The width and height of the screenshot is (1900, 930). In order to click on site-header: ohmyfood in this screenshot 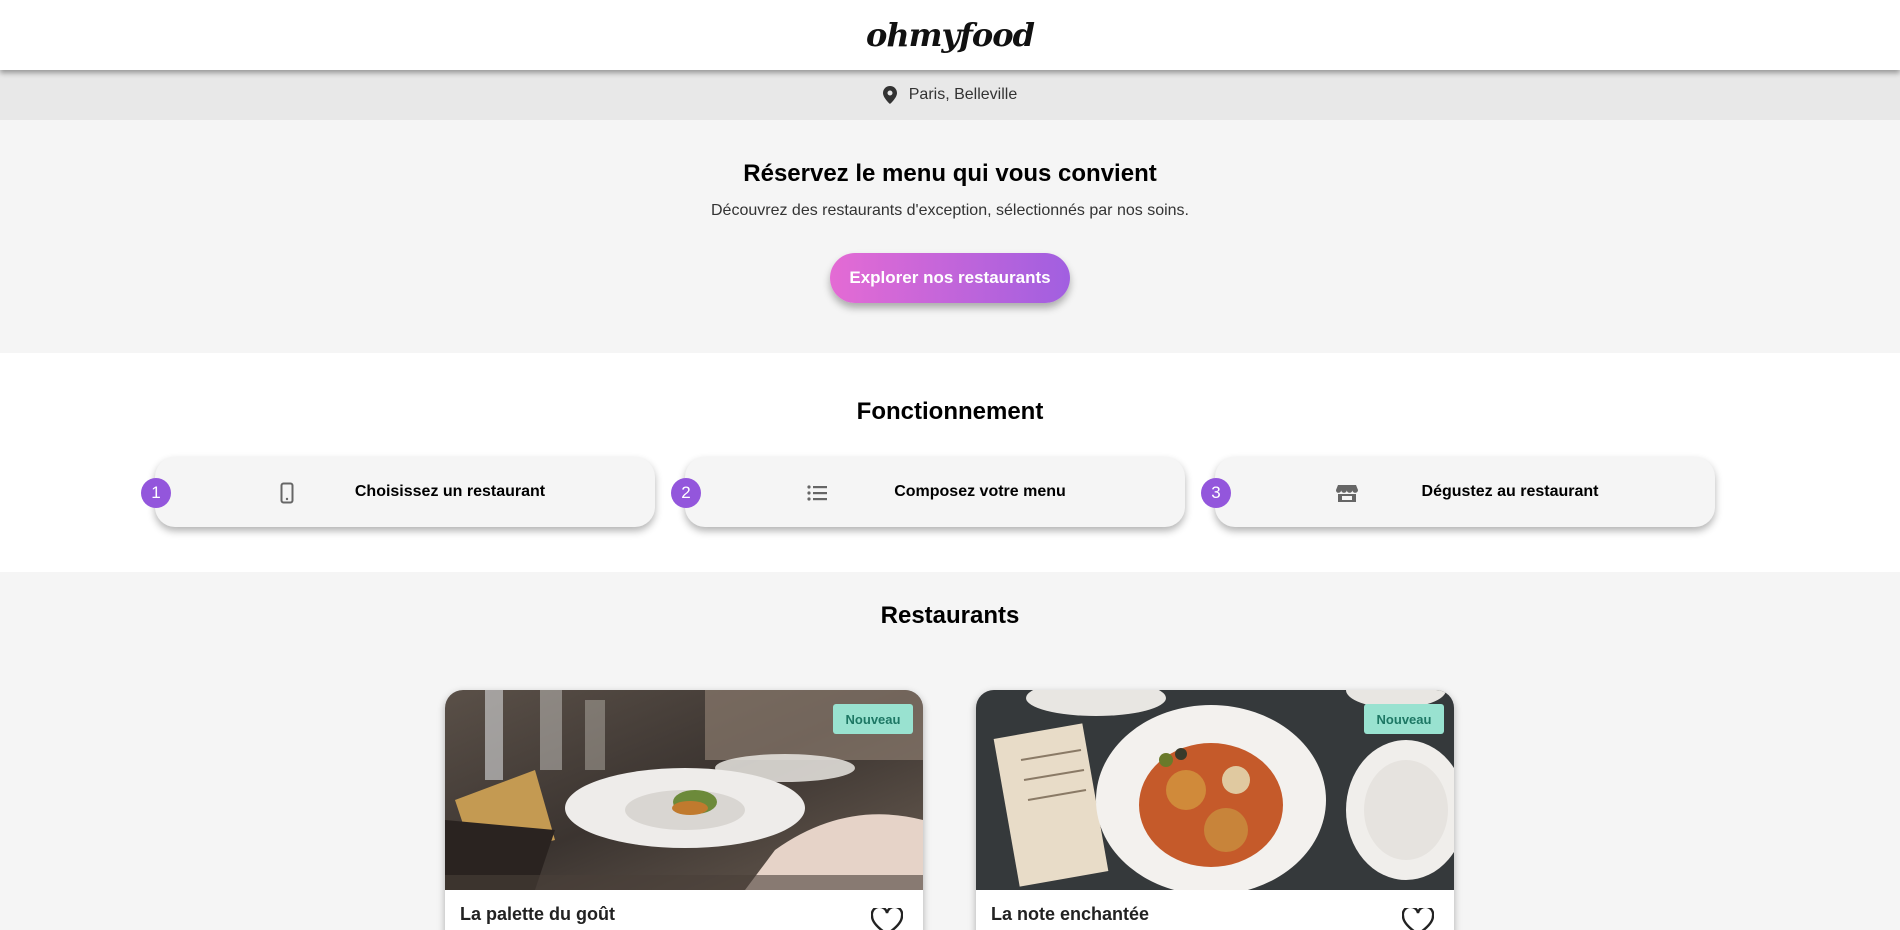, I will do `click(950, 35)`.